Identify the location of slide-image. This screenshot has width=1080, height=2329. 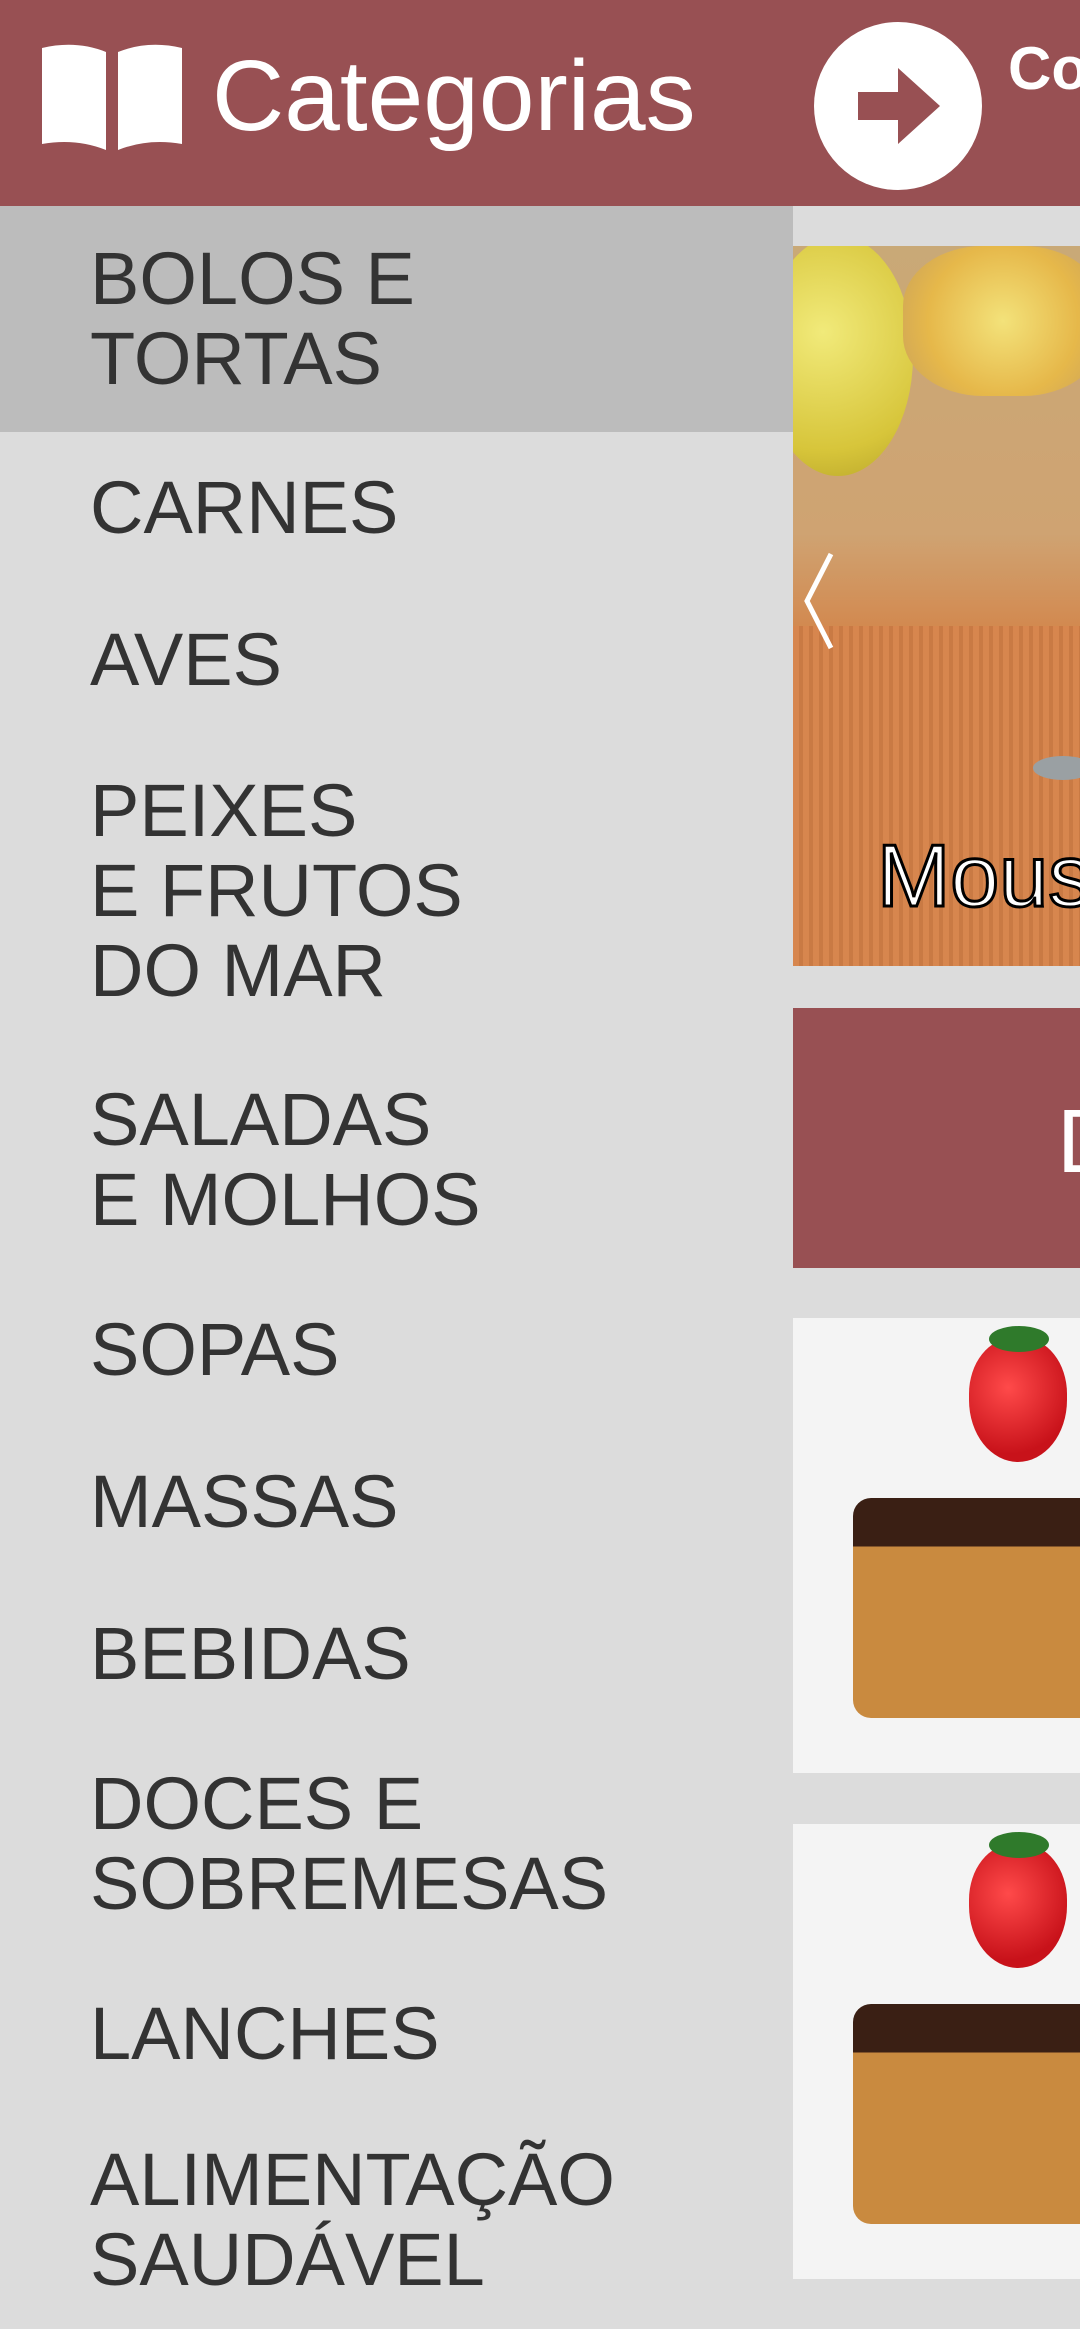
(853, 361).